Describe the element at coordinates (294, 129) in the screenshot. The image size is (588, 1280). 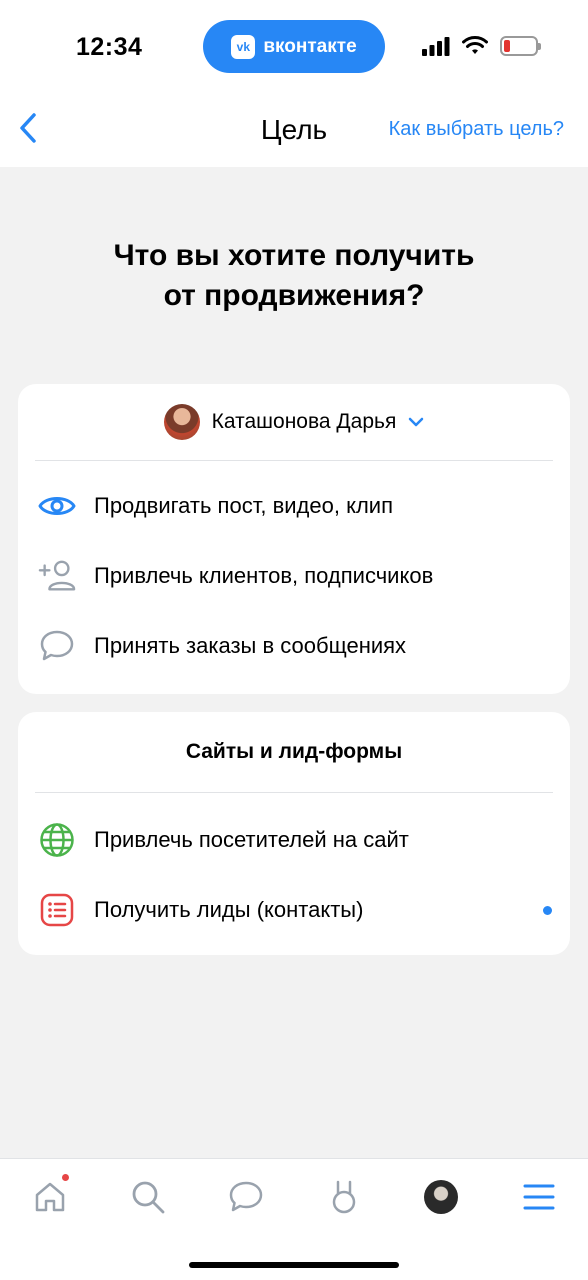
I see `nav-bar: Цель Как выбрать цель?` at that location.